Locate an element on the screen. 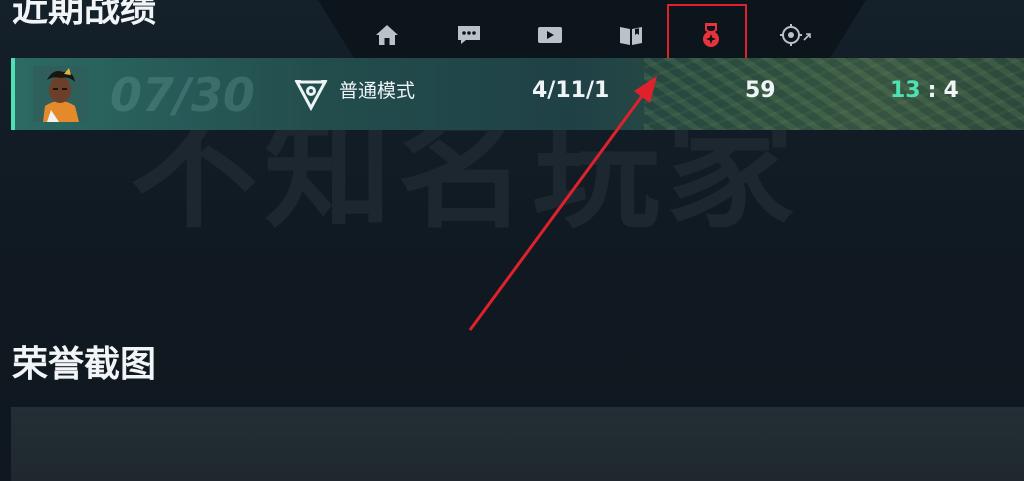  combat-score: 59 is located at coordinates (760, 90).